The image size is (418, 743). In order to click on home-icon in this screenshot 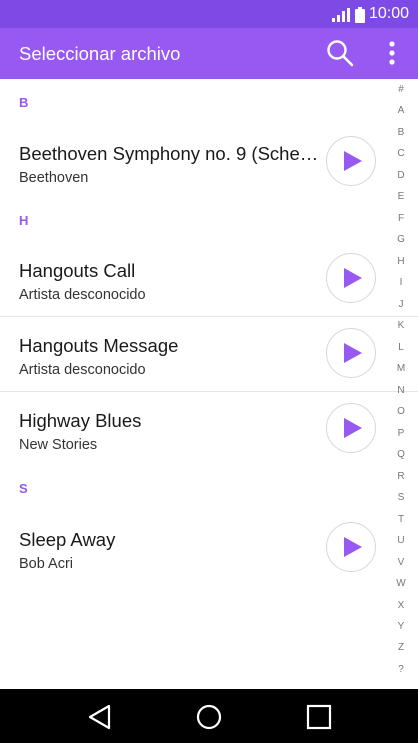, I will do `click(209, 717)`.